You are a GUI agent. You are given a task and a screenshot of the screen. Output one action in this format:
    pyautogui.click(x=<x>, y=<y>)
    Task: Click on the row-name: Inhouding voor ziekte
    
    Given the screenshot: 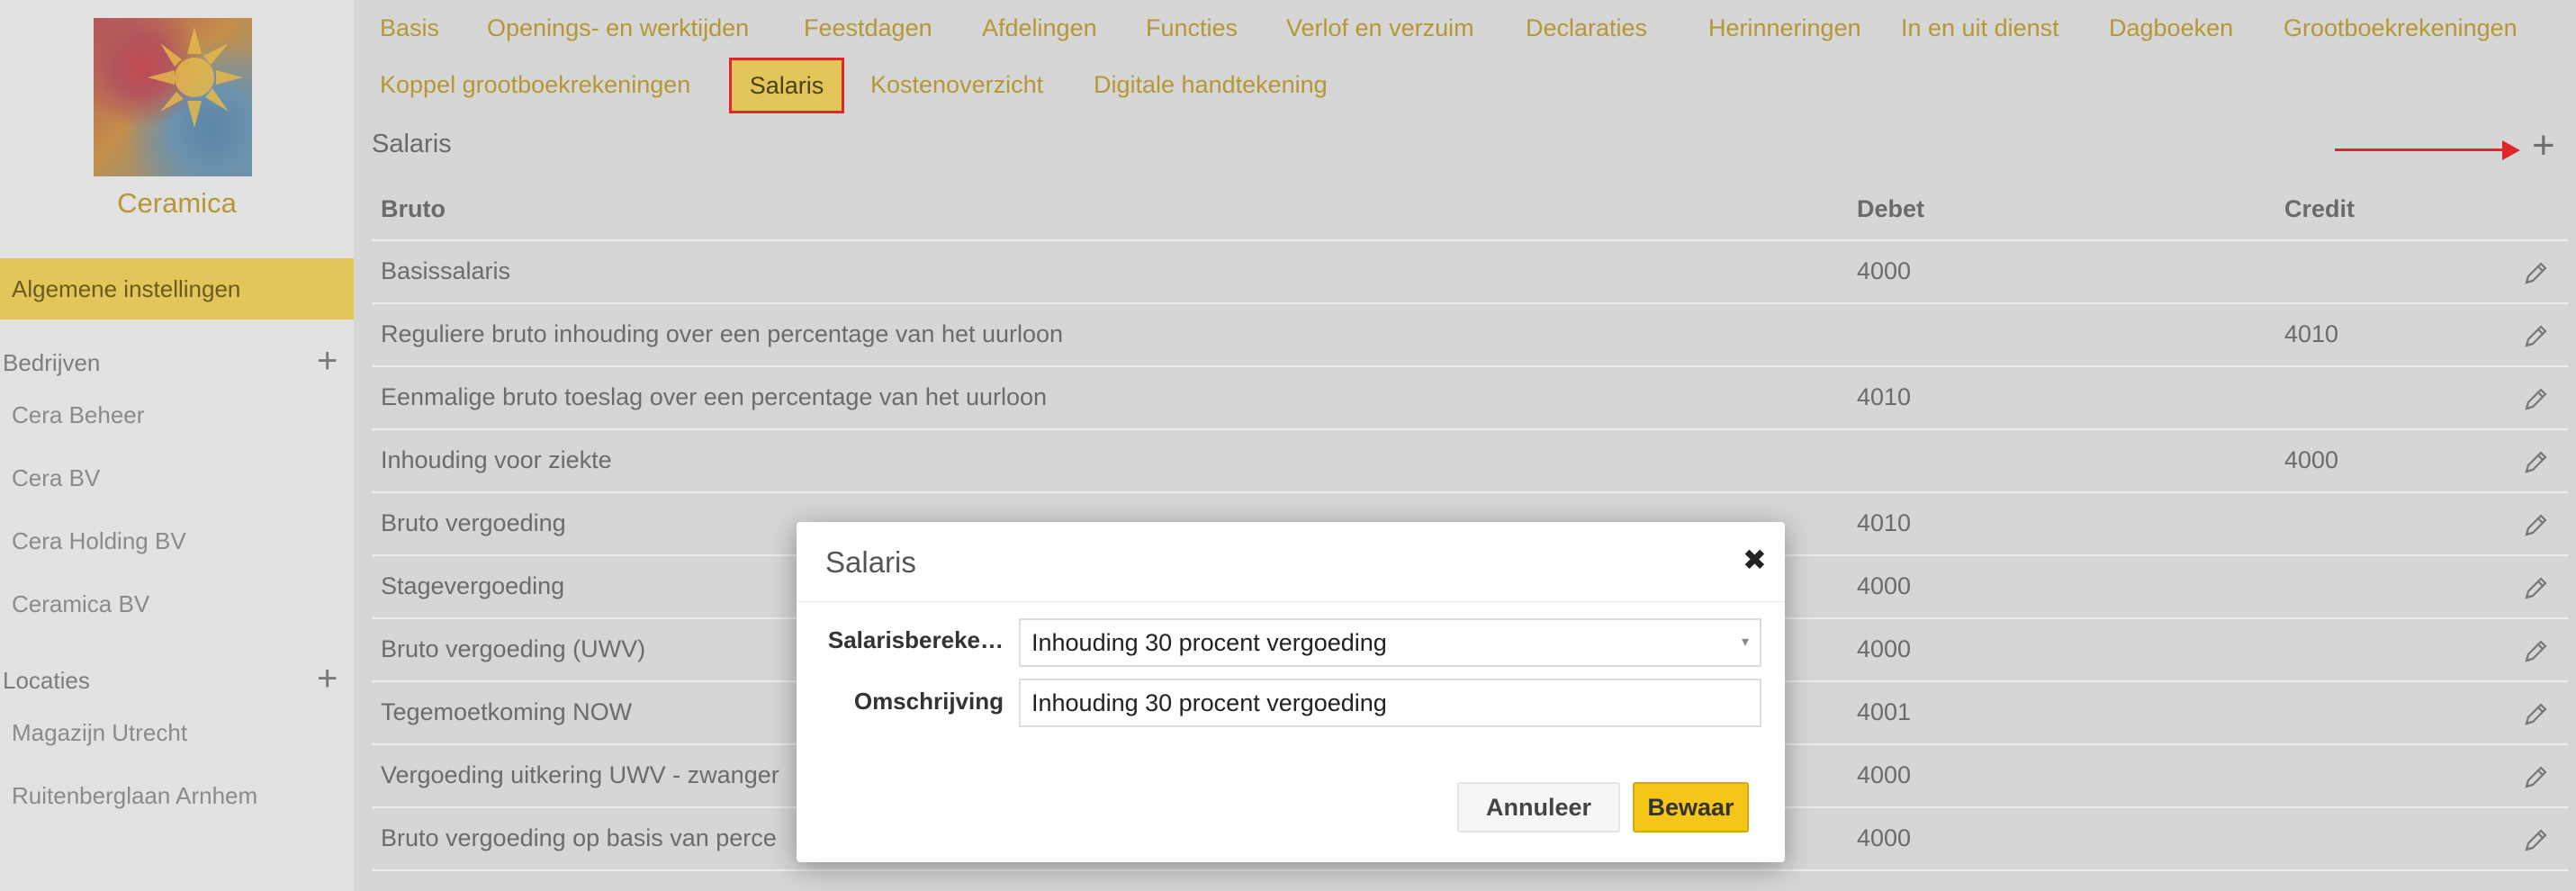 What is the action you would take?
    pyautogui.click(x=496, y=460)
    